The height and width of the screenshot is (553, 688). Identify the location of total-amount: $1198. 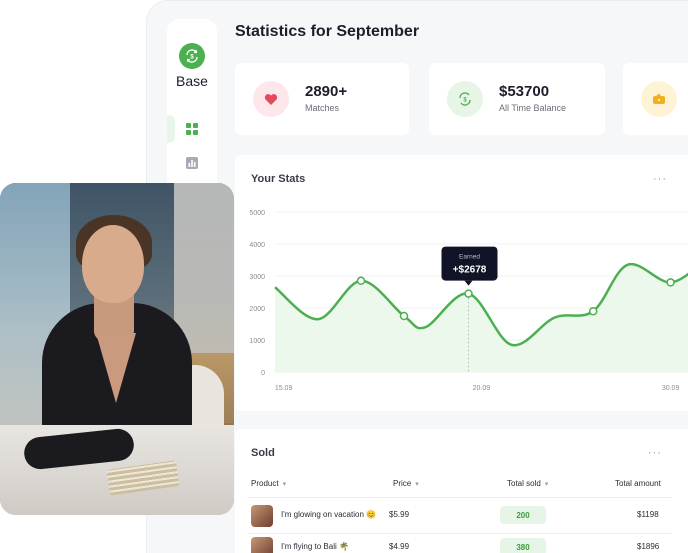
(648, 514).